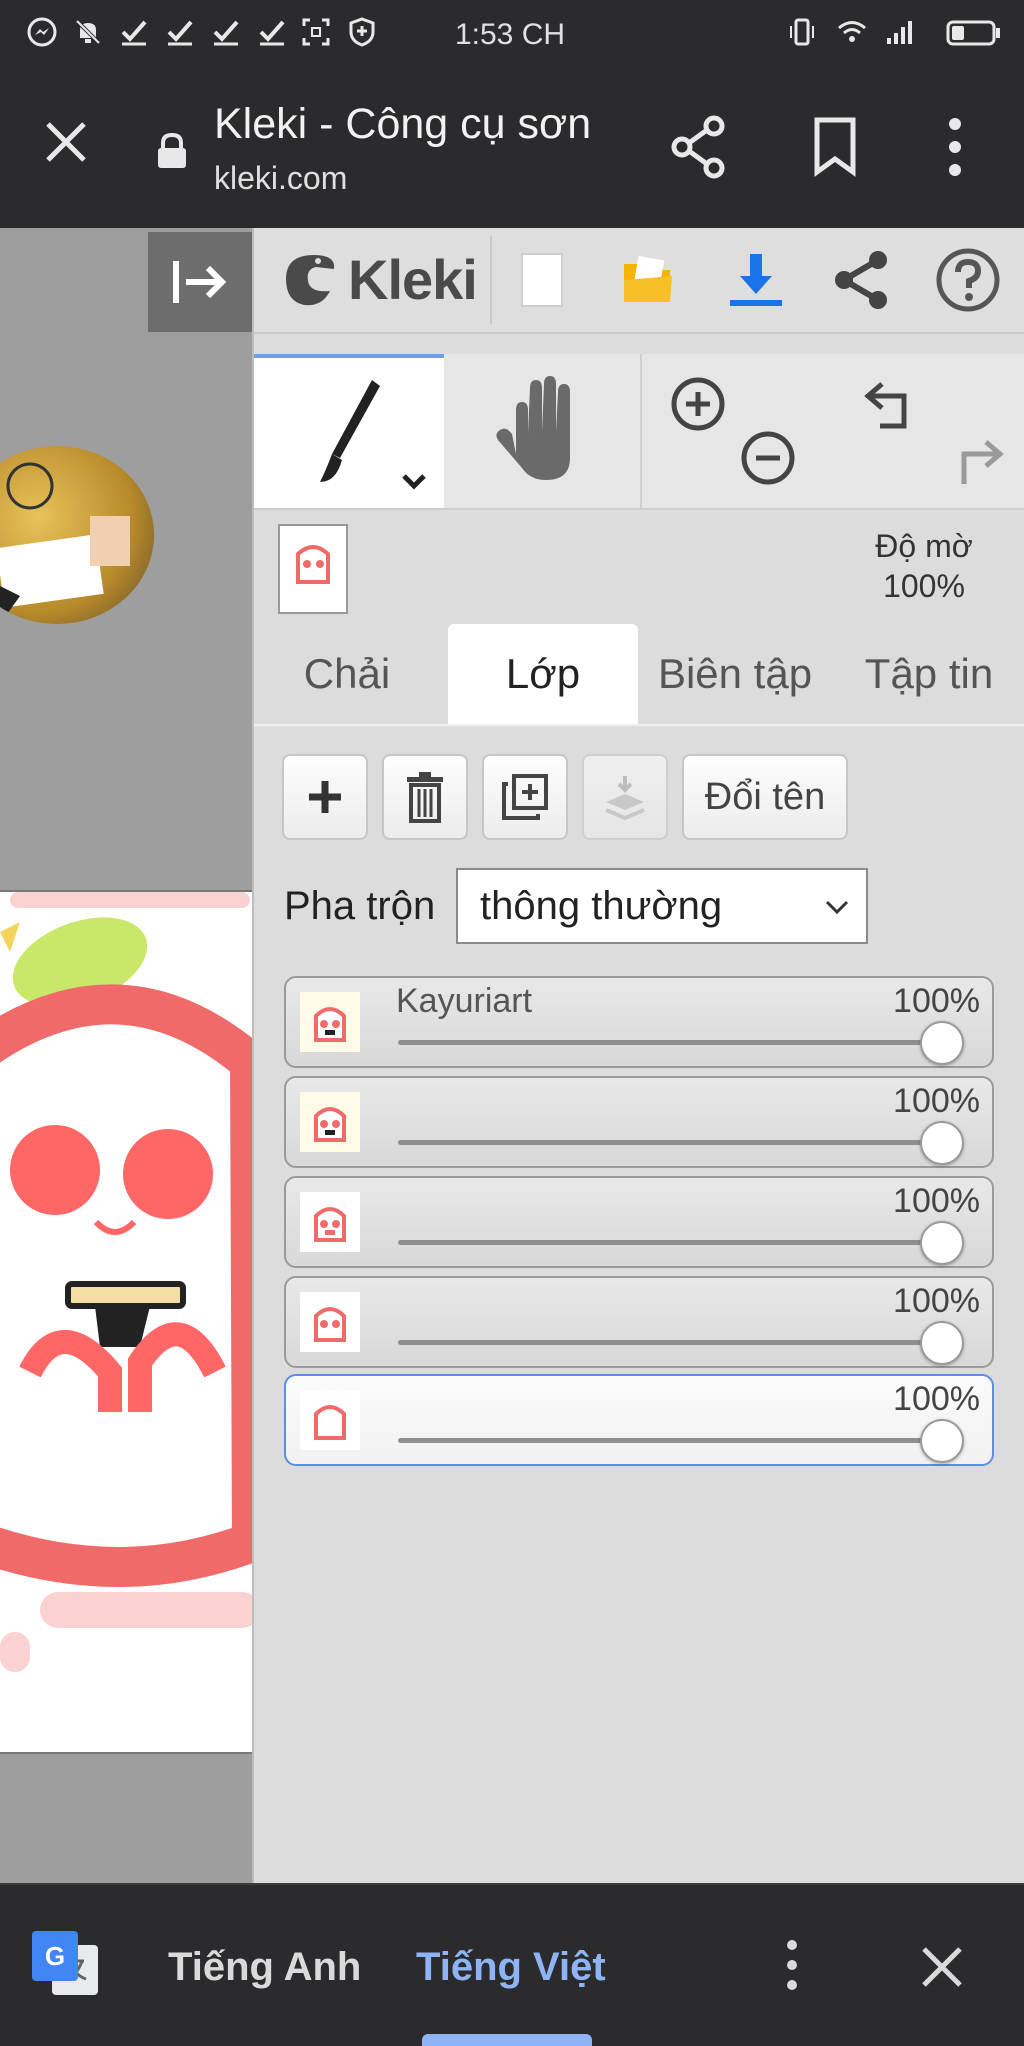  Describe the element at coordinates (425, 797) in the screenshot. I see `delete-layer-button` at that location.